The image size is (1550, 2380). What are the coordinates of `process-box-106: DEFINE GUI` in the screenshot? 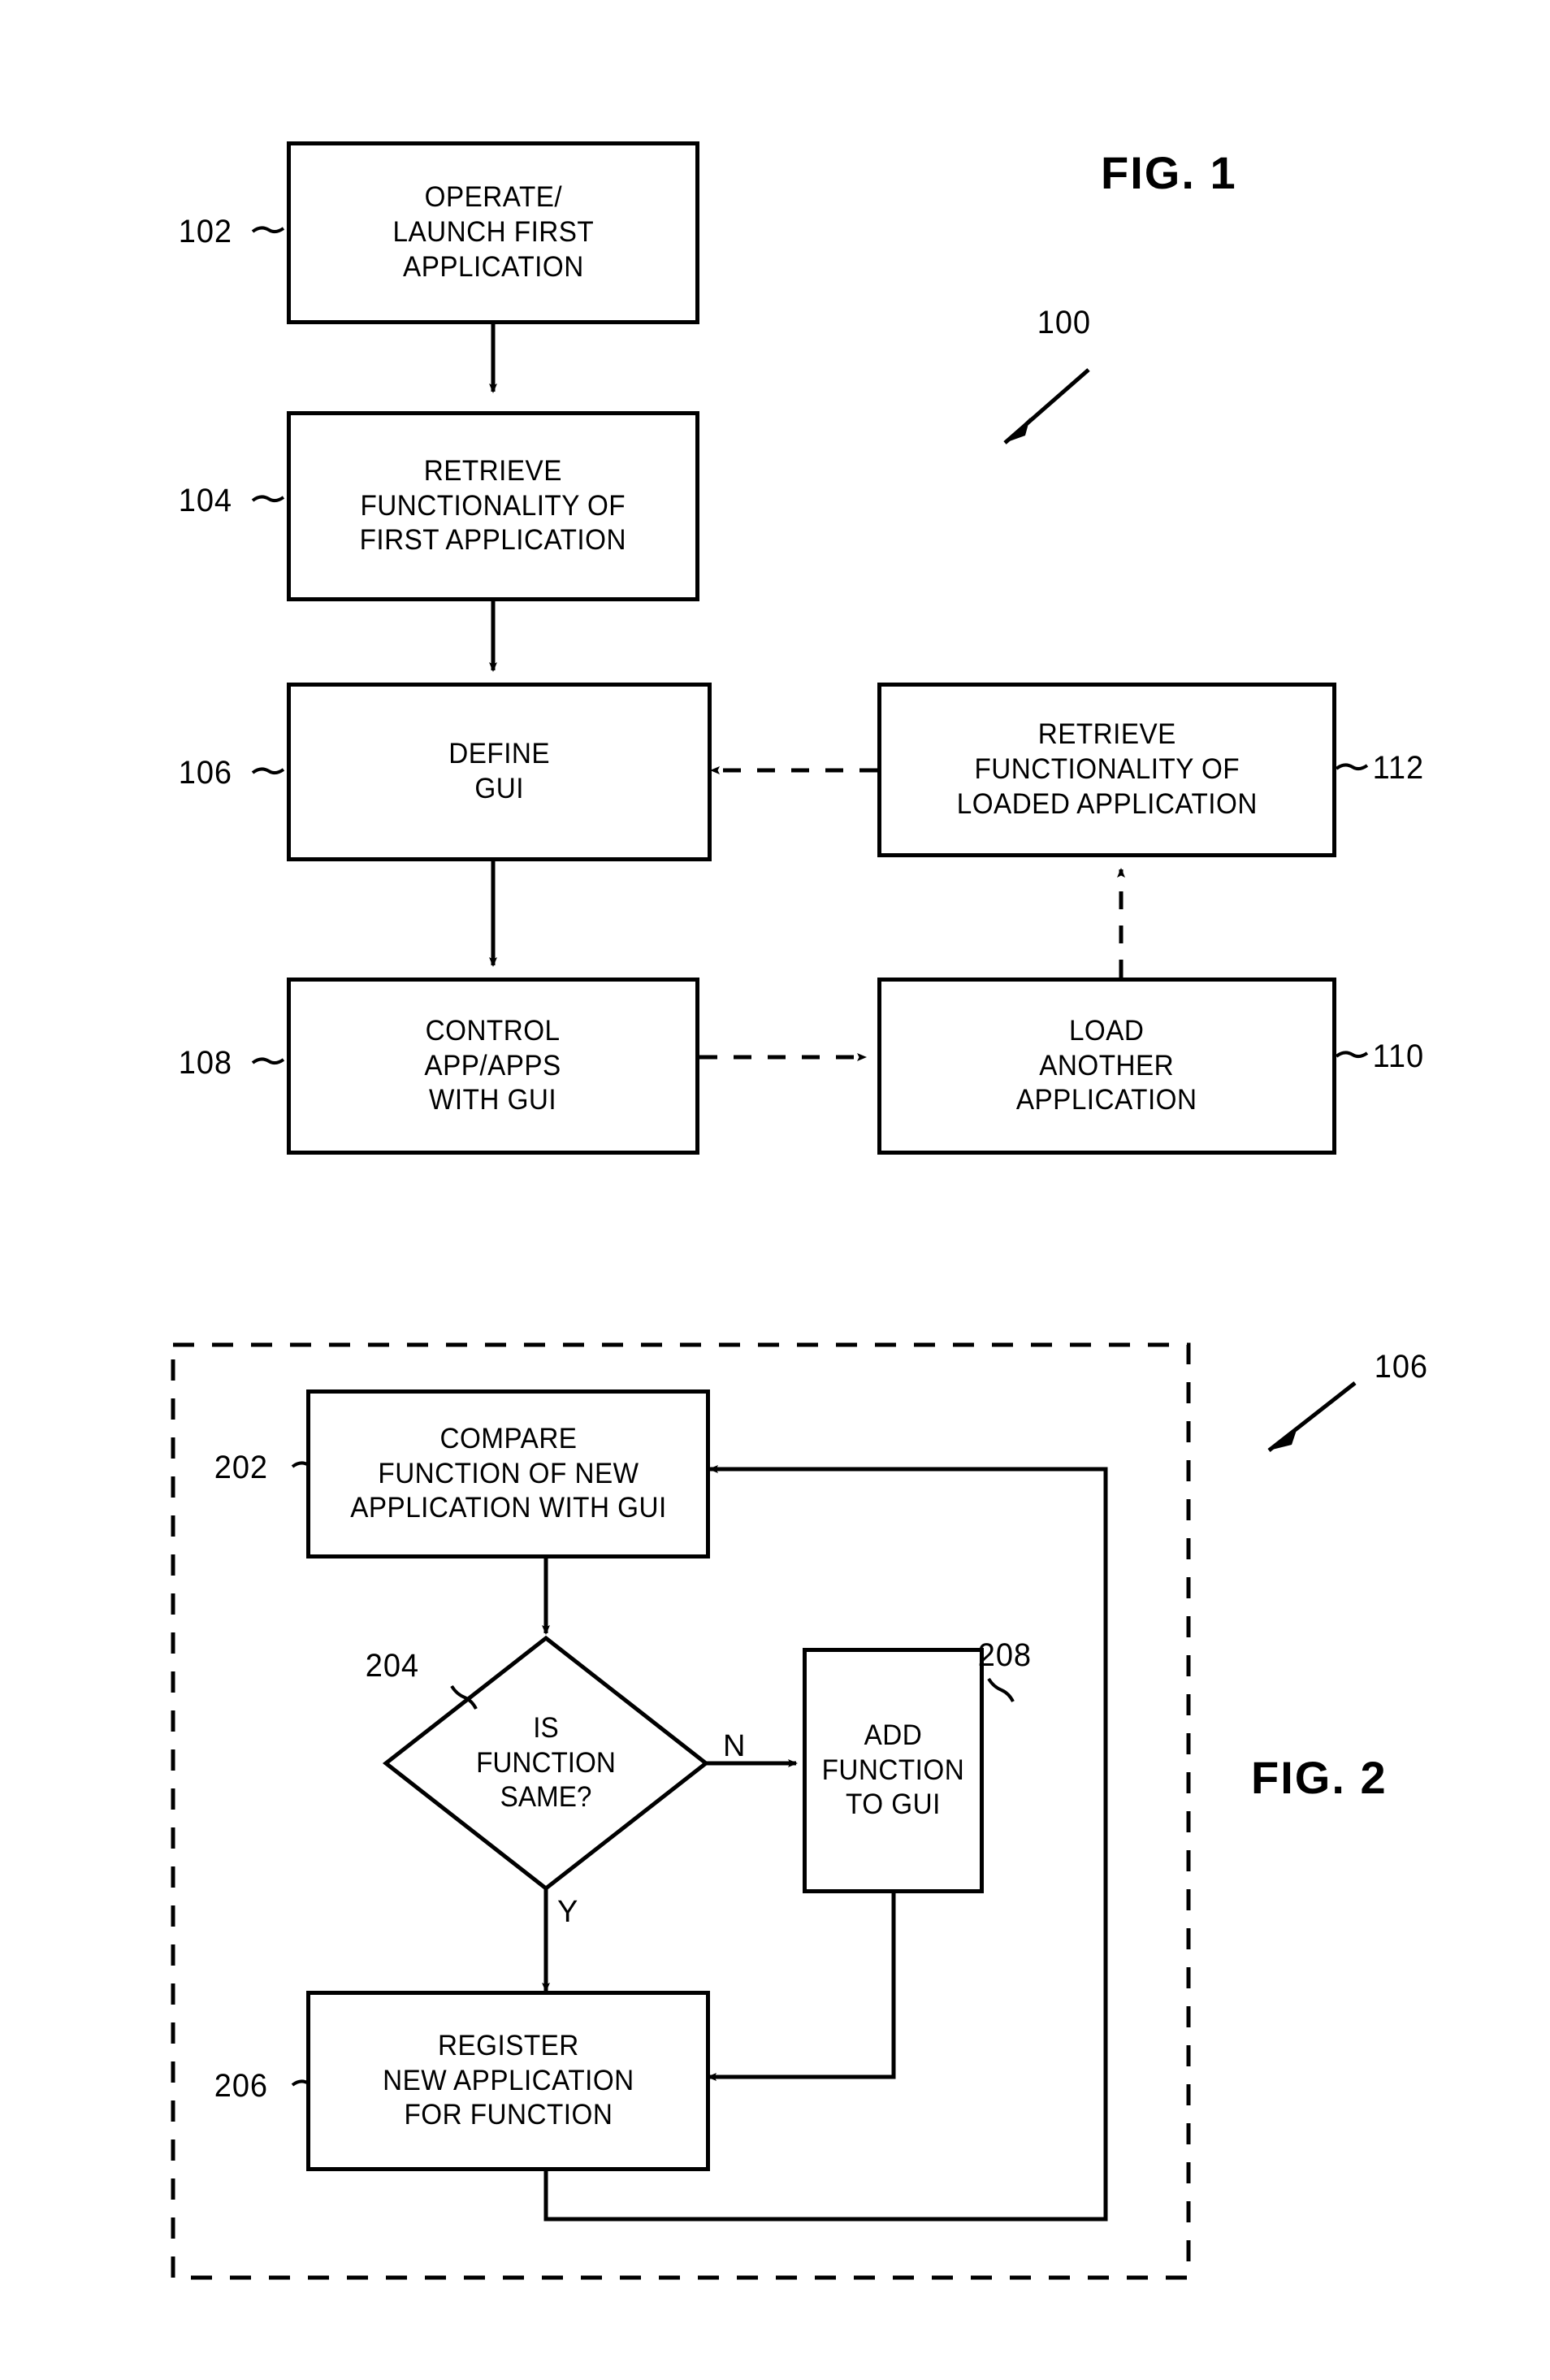 It's located at (499, 772).